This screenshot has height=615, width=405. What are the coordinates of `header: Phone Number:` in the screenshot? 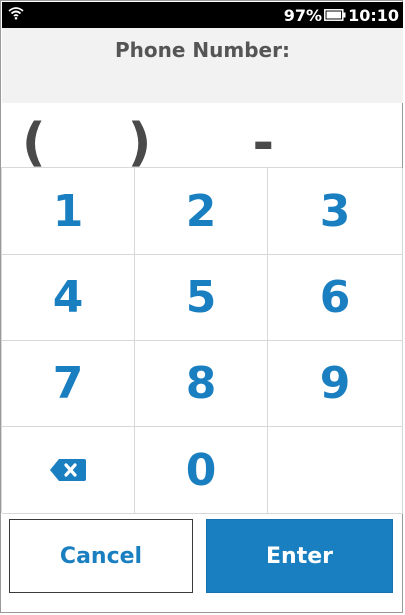 It's located at (202, 65).